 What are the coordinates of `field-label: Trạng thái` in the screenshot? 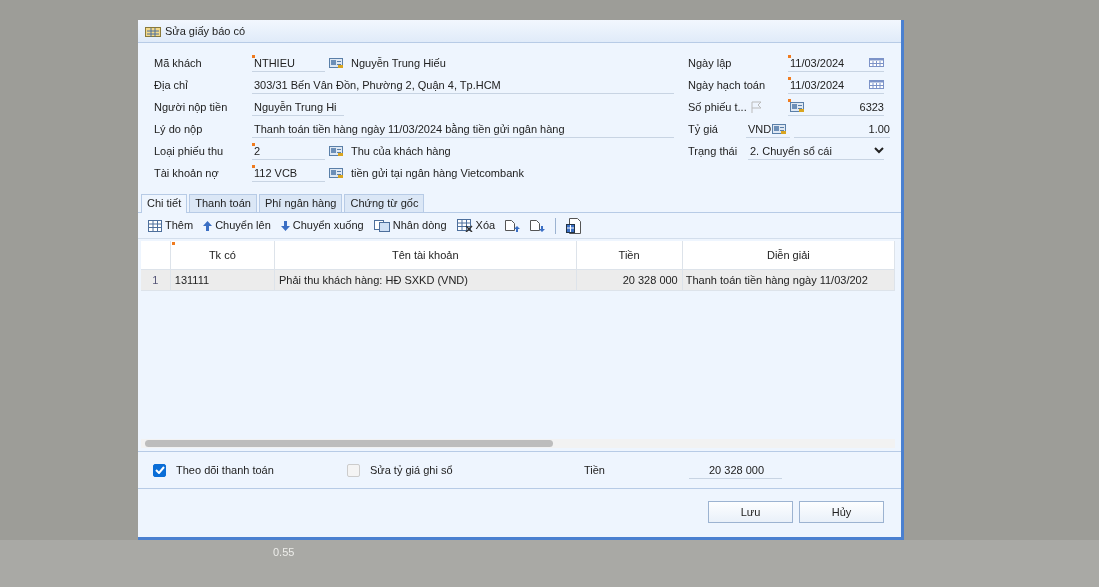 It's located at (713, 151).